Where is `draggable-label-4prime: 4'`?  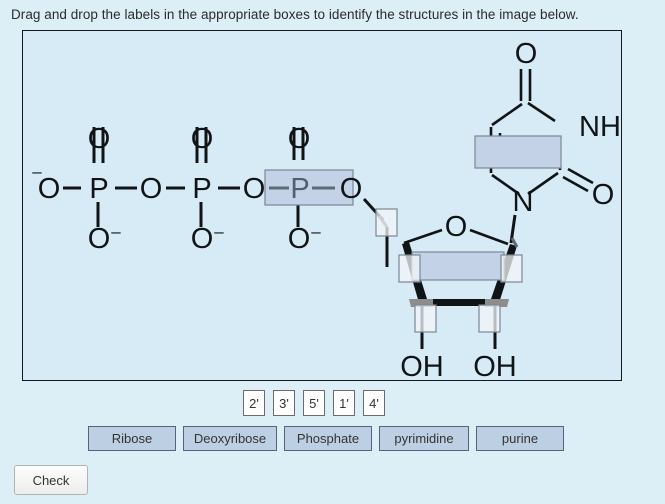
draggable-label-4prime: 4' is located at coordinates (374, 403).